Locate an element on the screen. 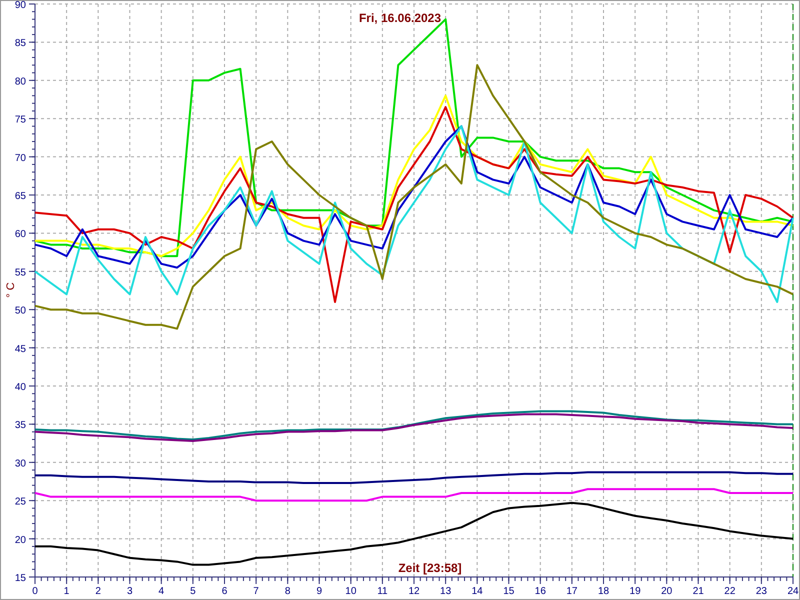 This screenshot has width=800, height=600. x-tick-label: 12 is located at coordinates (414, 591).